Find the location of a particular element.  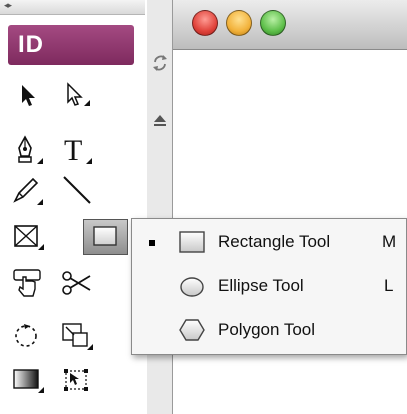

app-logo: ID is located at coordinates (71, 45).